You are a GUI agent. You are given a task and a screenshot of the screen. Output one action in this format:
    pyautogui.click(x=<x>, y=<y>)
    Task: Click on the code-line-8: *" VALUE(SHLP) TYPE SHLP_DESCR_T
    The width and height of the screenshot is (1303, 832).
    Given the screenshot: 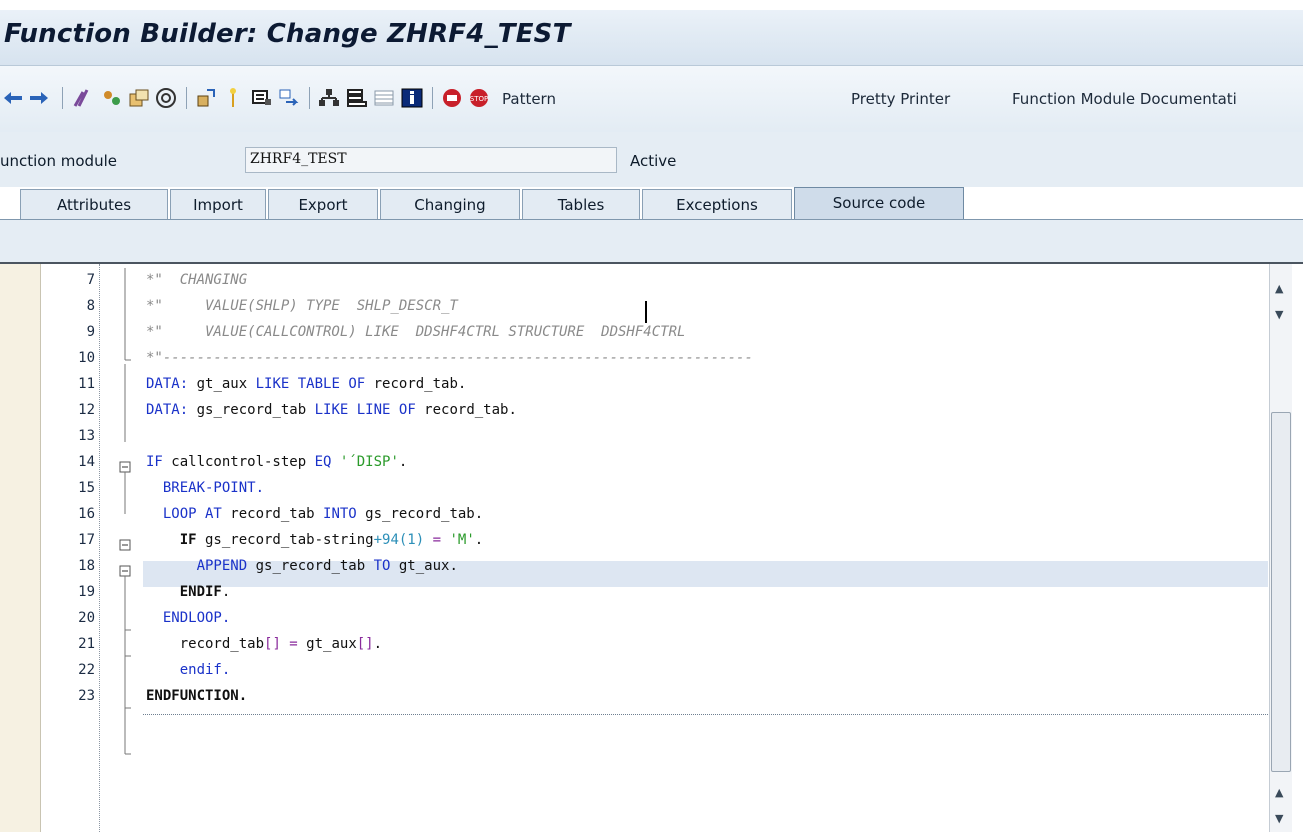 What is the action you would take?
    pyautogui.click(x=302, y=306)
    